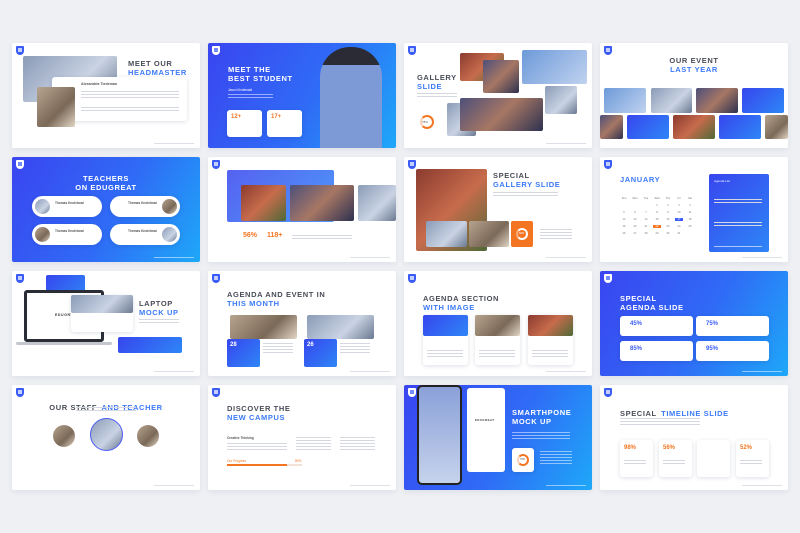  What do you see at coordinates (657, 233) in the screenshot?
I see `calendar-day: 29` at bounding box center [657, 233].